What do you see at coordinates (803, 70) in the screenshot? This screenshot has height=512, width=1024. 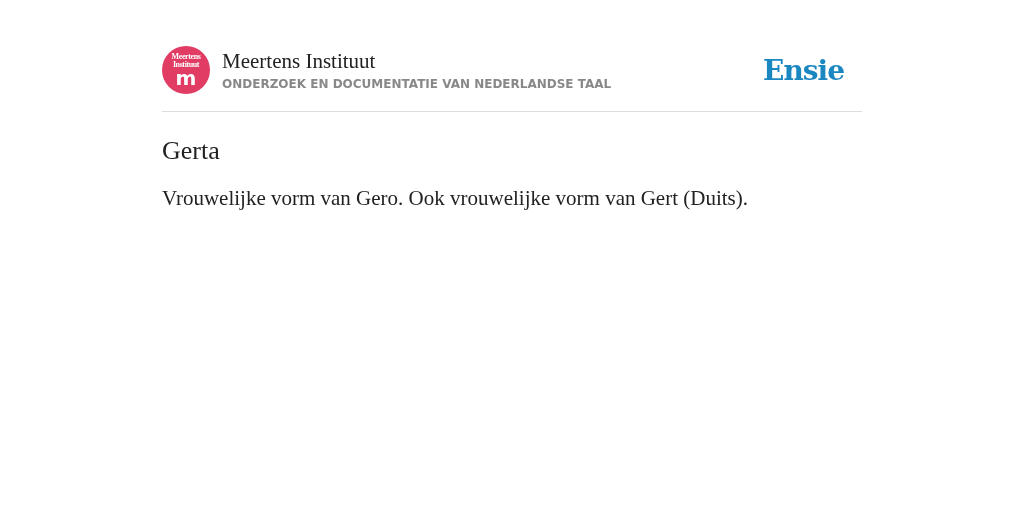 I see `brand-logo: Ensie` at bounding box center [803, 70].